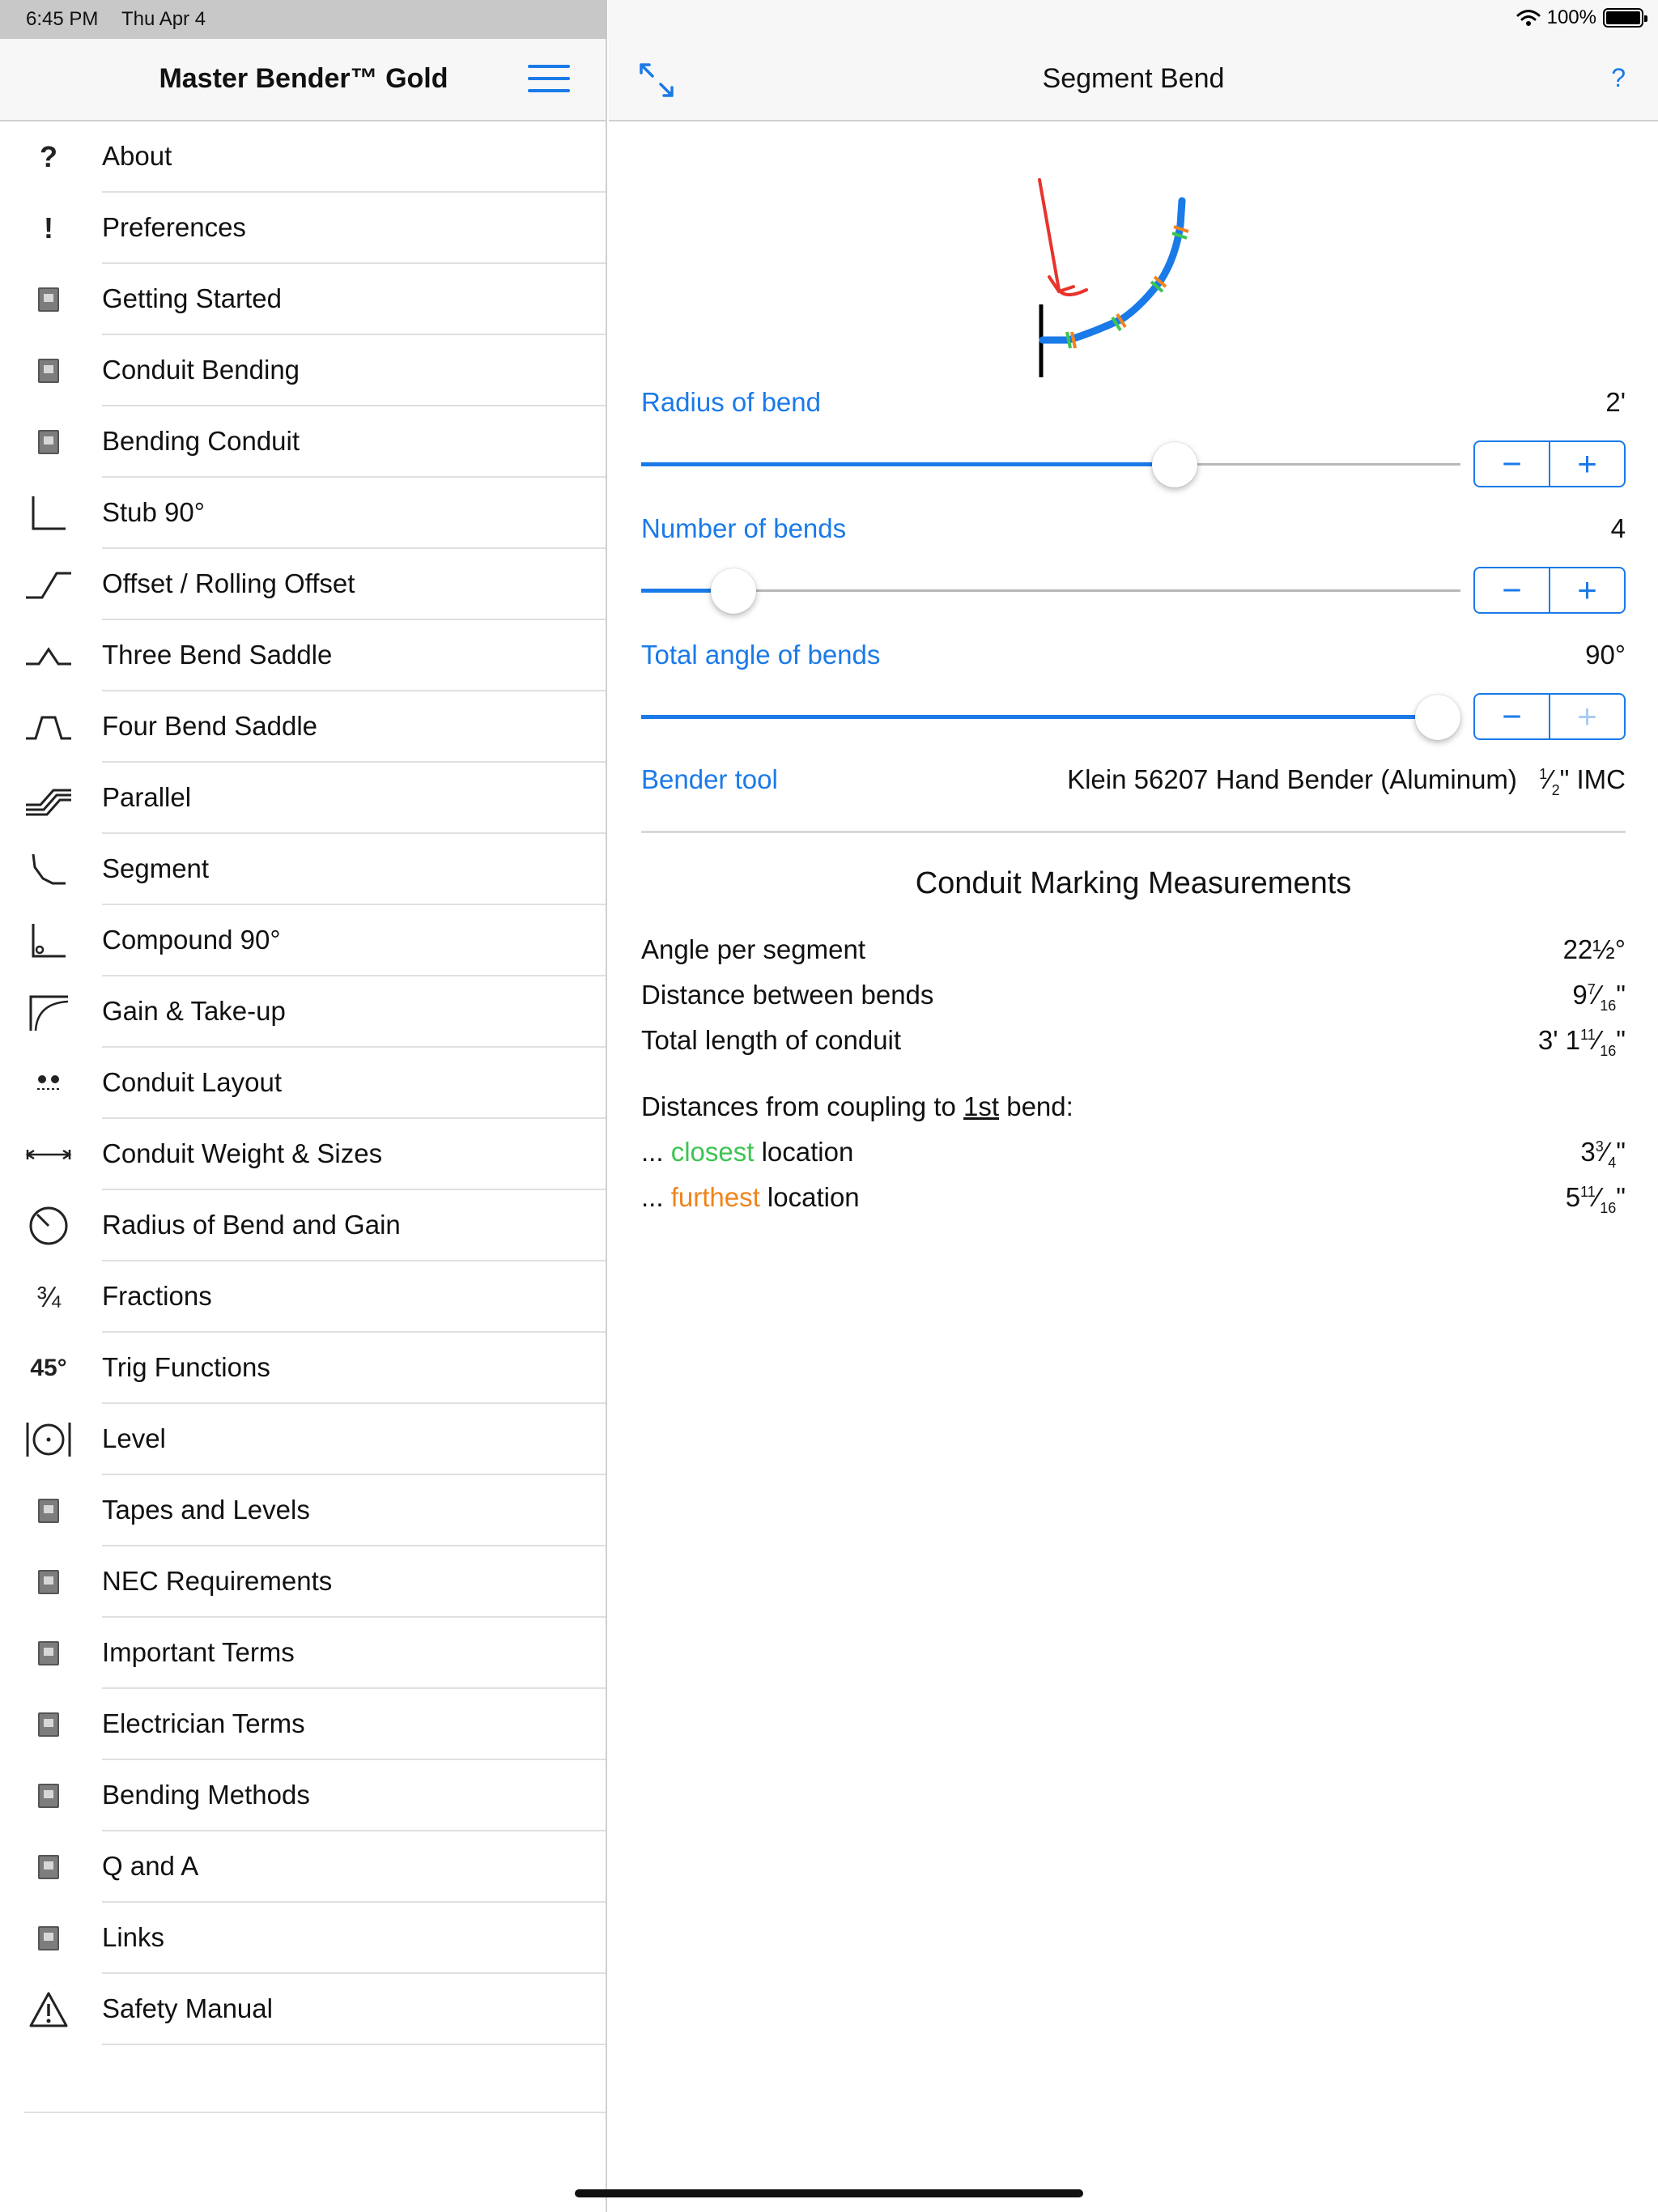 The width and height of the screenshot is (1658, 2212). What do you see at coordinates (1050, 718) in the screenshot?
I see `angle-slider` at bounding box center [1050, 718].